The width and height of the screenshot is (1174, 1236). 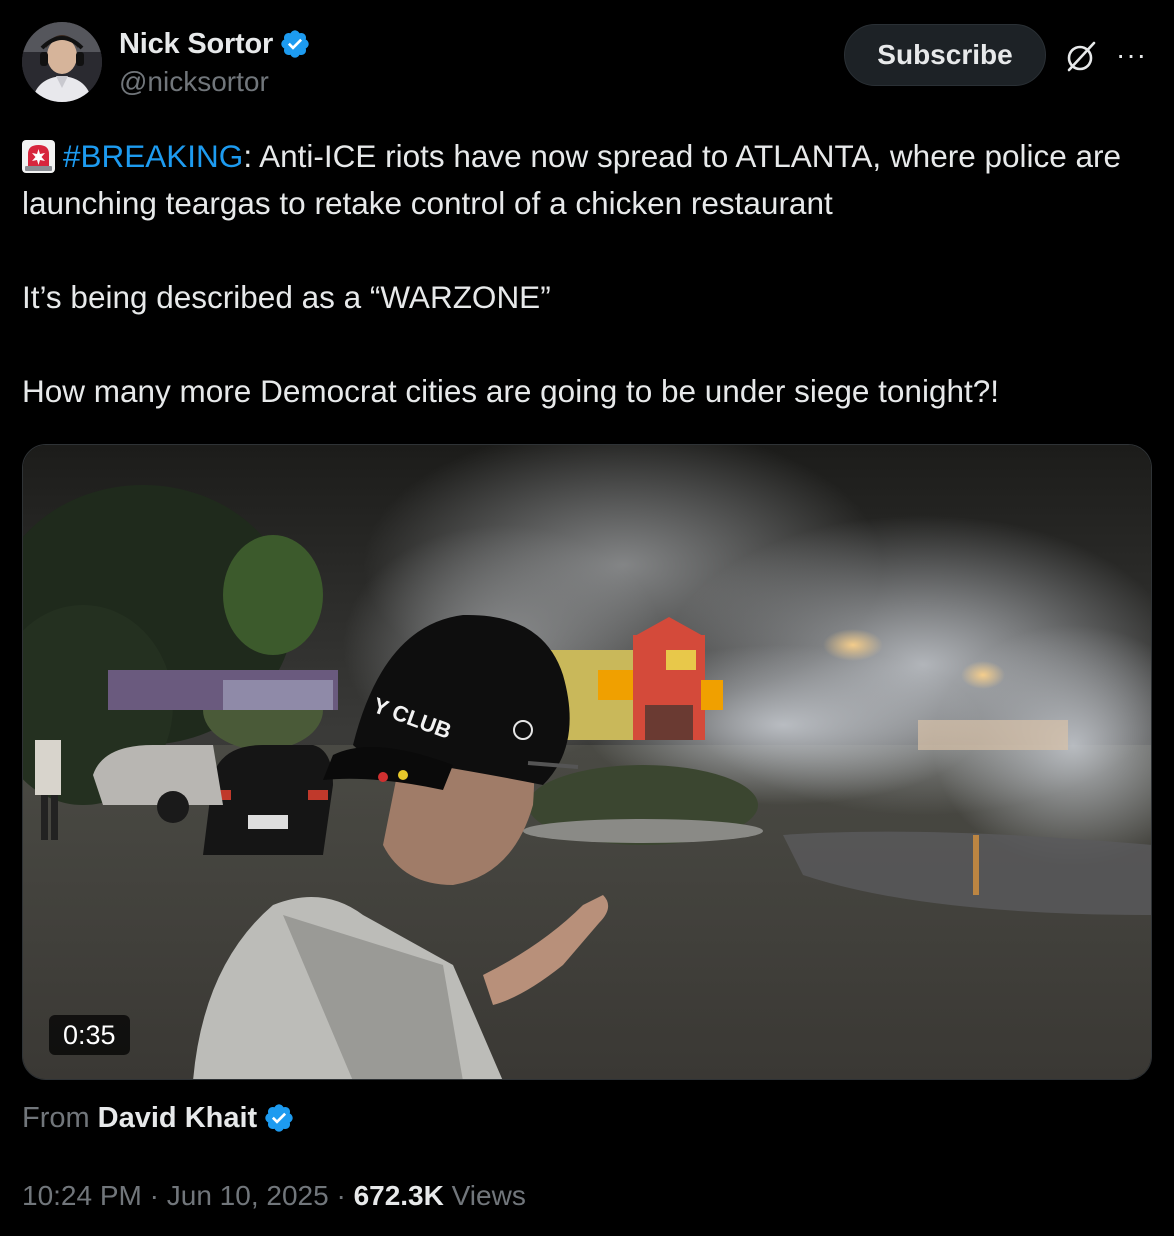 I want to click on avatar, so click(x=62, y=62).